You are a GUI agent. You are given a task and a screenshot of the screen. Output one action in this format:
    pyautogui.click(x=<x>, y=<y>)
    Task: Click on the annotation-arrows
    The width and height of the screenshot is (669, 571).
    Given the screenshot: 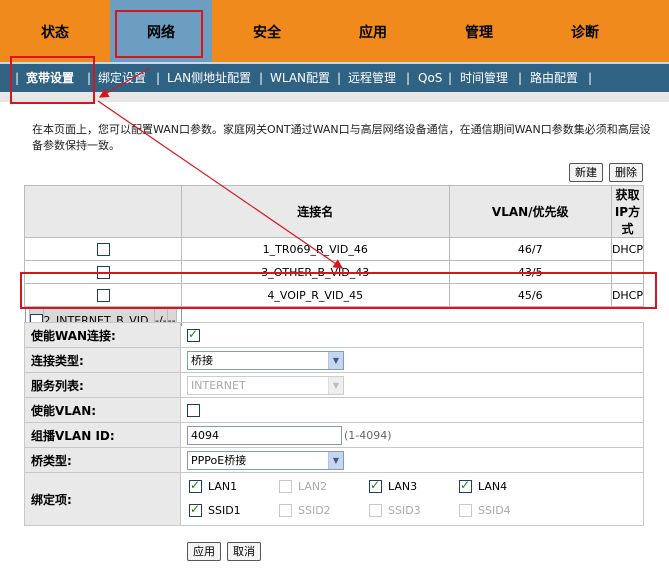 What is the action you would take?
    pyautogui.click(x=220, y=168)
    